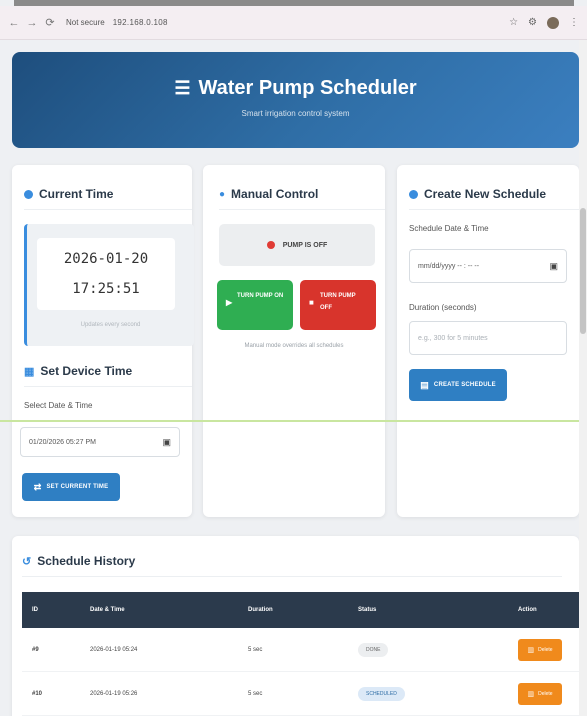 The height and width of the screenshot is (716, 587). I want to click on manual-control-heading-label: Manual Control, so click(275, 194).